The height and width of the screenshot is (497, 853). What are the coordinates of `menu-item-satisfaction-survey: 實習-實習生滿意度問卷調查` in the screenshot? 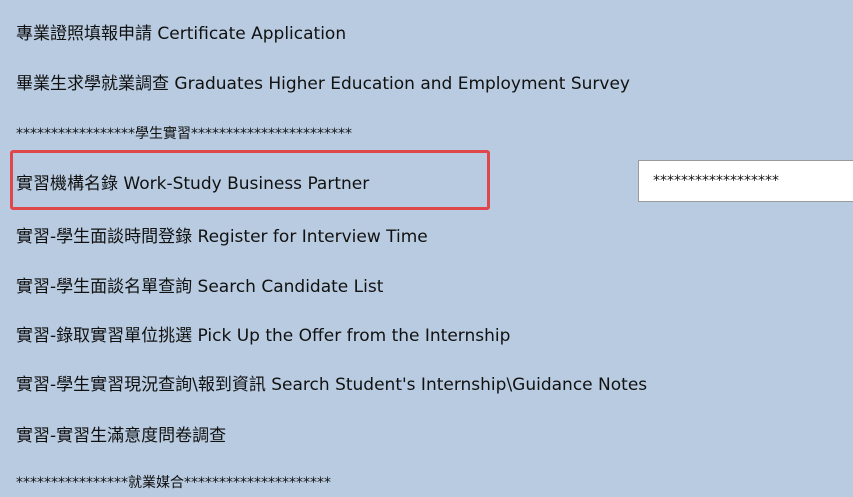 It's located at (121, 436).